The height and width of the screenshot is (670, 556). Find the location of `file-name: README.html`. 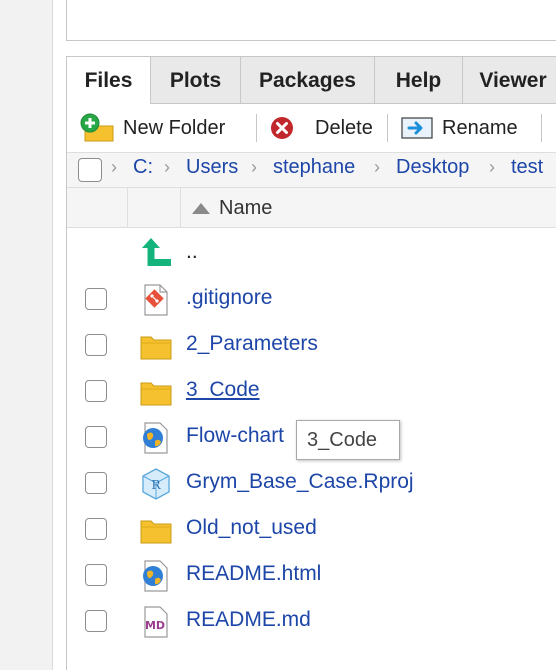

file-name: README.html is located at coordinates (253, 574).